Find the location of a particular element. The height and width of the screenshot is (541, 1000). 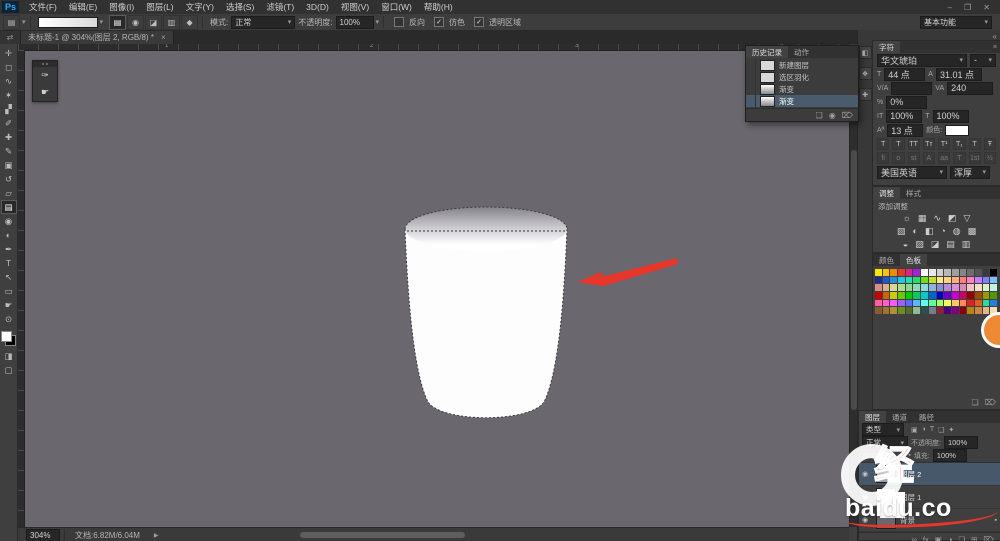

posterize-icon: ▨ is located at coordinates (919, 244).